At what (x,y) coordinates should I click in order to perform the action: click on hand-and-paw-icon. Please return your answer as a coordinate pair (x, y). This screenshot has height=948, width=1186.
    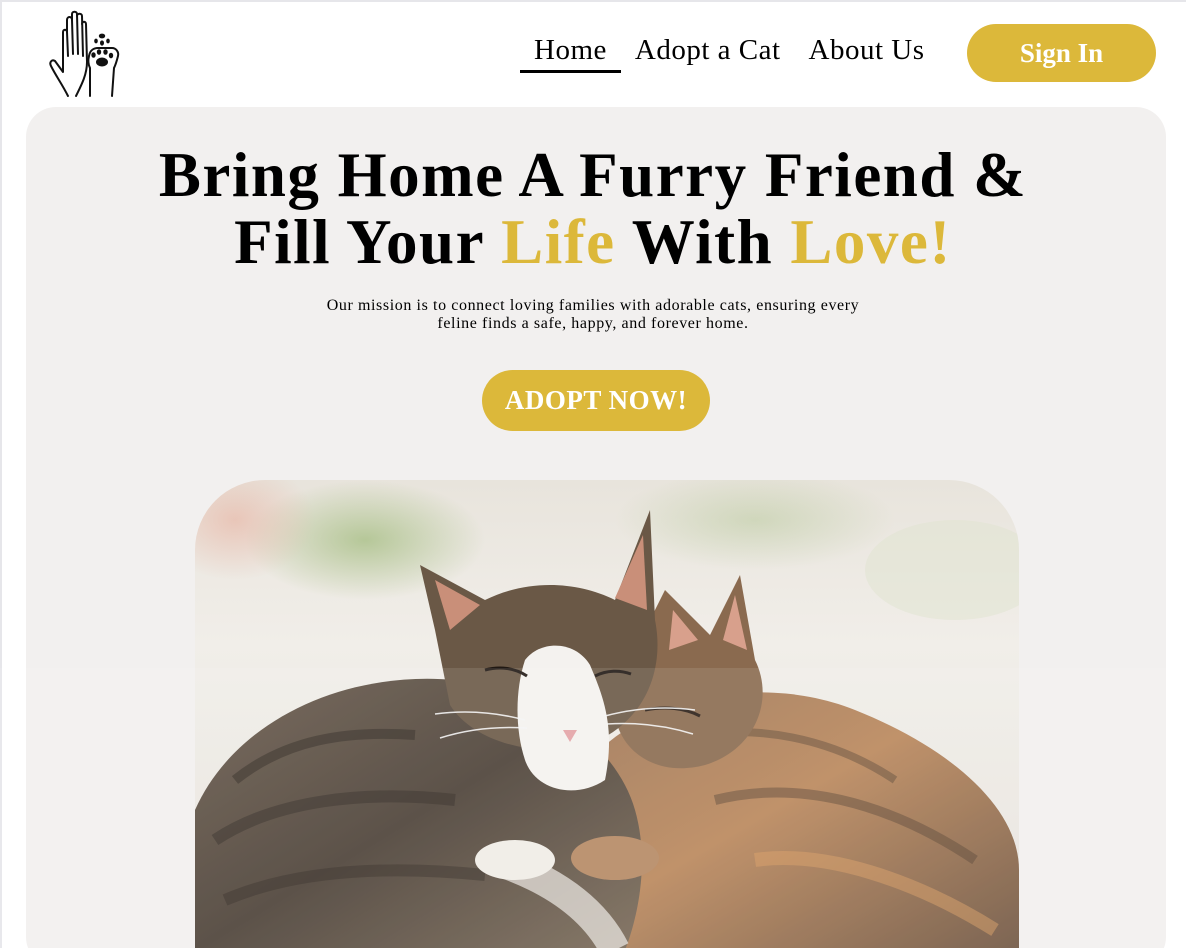
    Looking at the image, I should click on (84, 53).